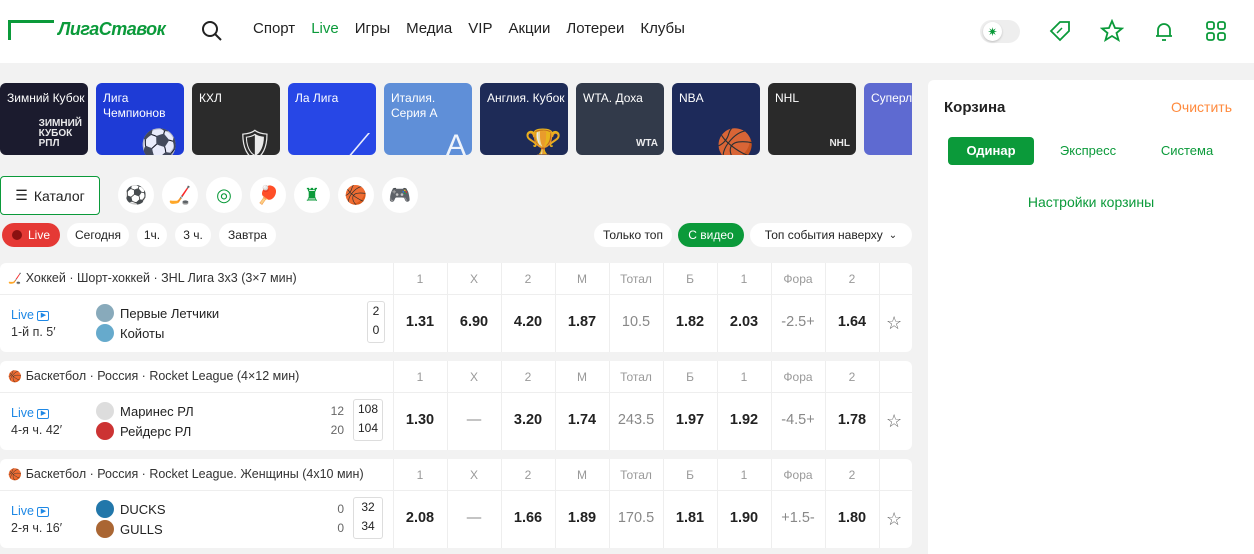 The image size is (1254, 554). What do you see at coordinates (690, 420) in the screenshot?
I see `odds-cell: 1.97` at bounding box center [690, 420].